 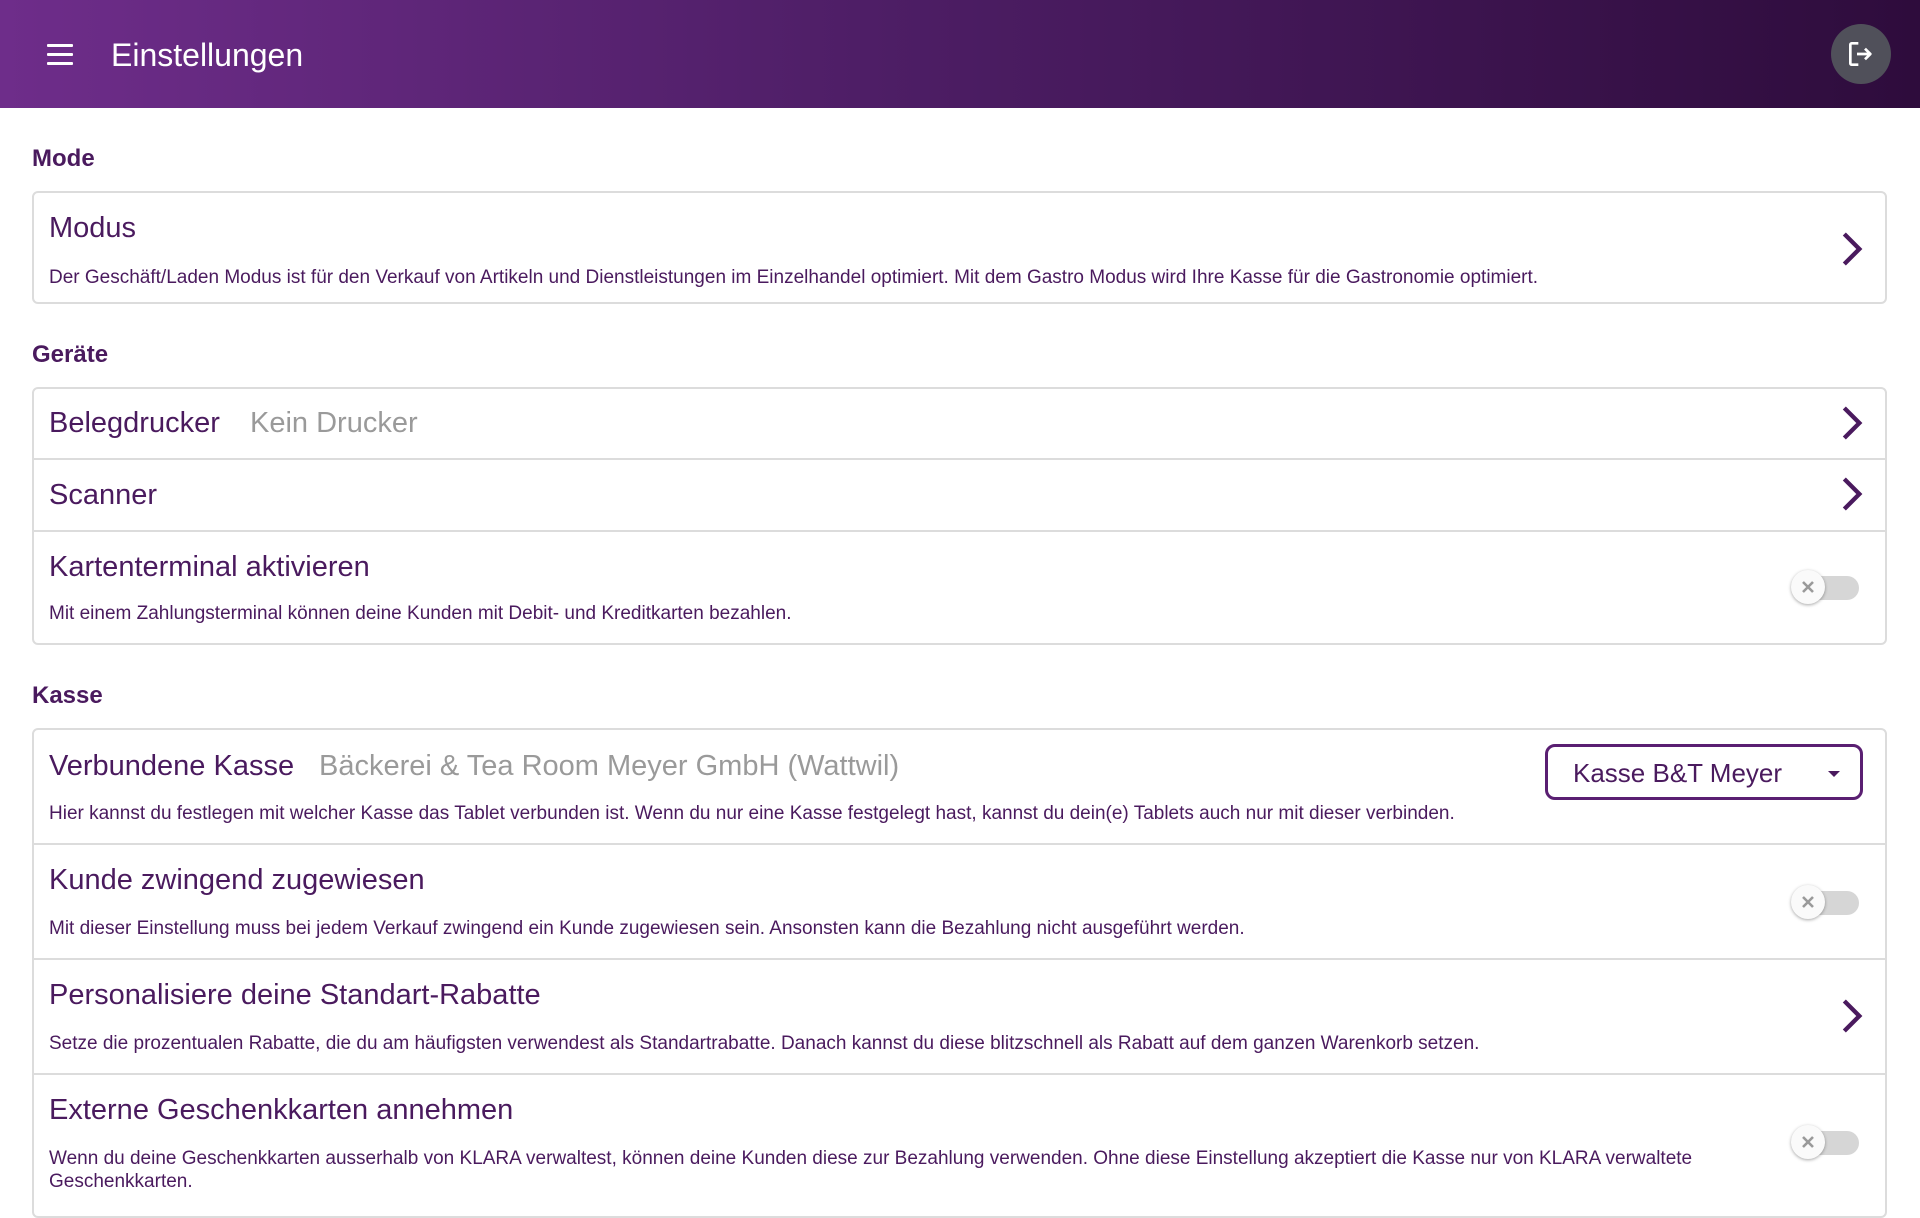 What do you see at coordinates (209, 567) in the screenshot?
I see `setting-title: Kartenterminal aktivieren` at bounding box center [209, 567].